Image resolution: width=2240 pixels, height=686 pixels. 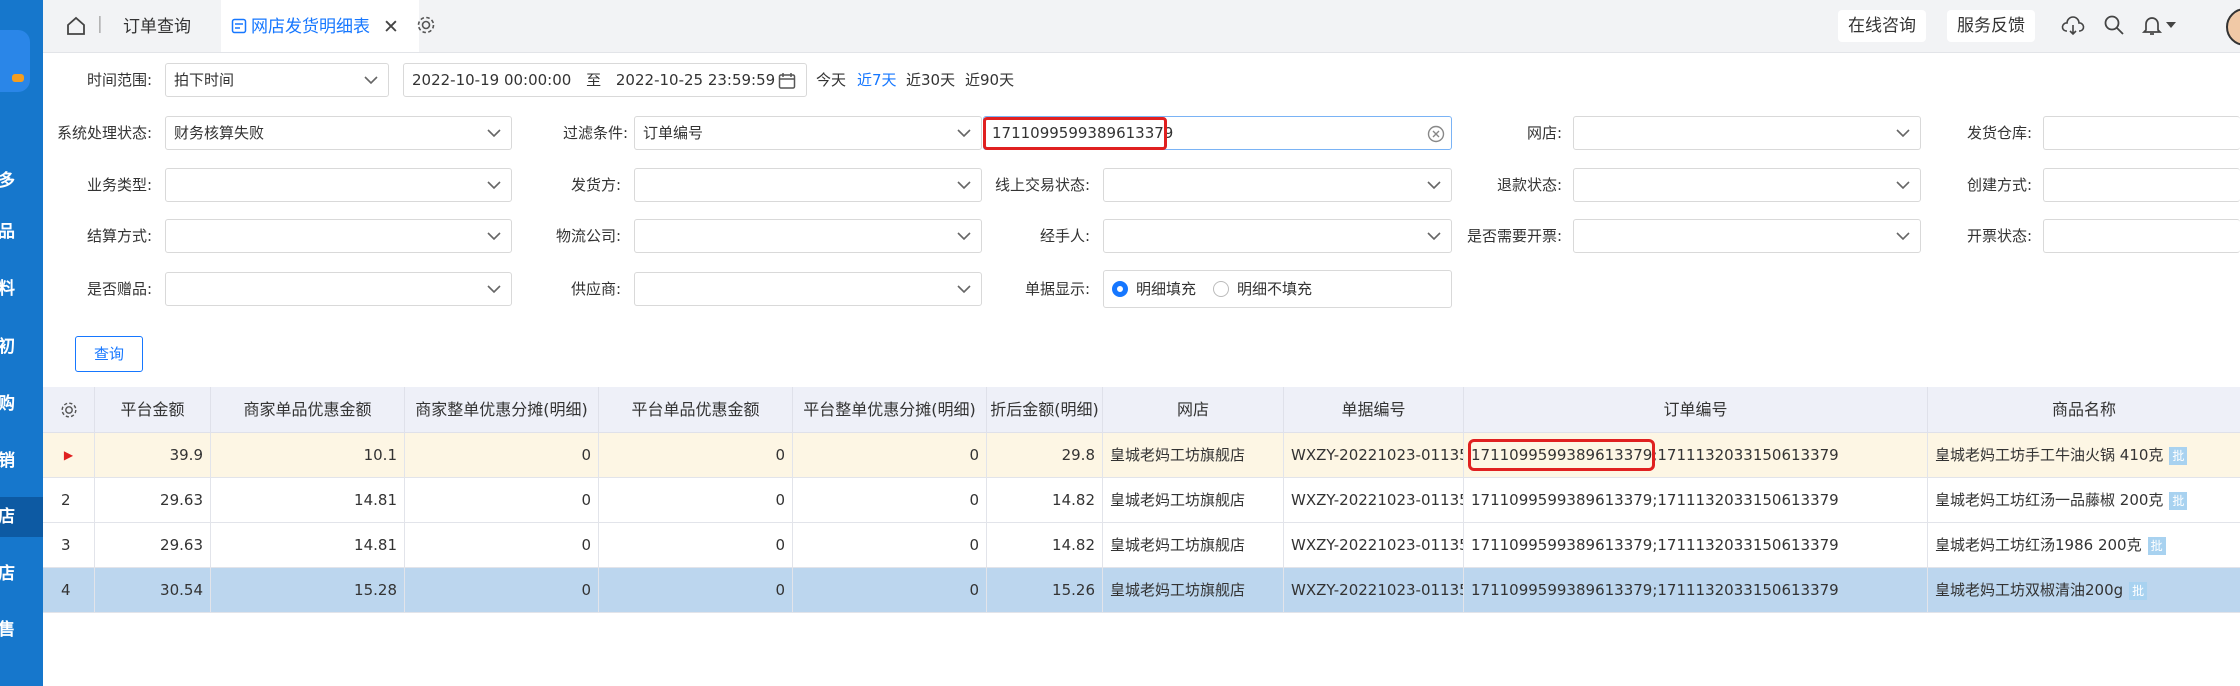 I want to click on order-number-highlight, so click(x=1075, y=133).